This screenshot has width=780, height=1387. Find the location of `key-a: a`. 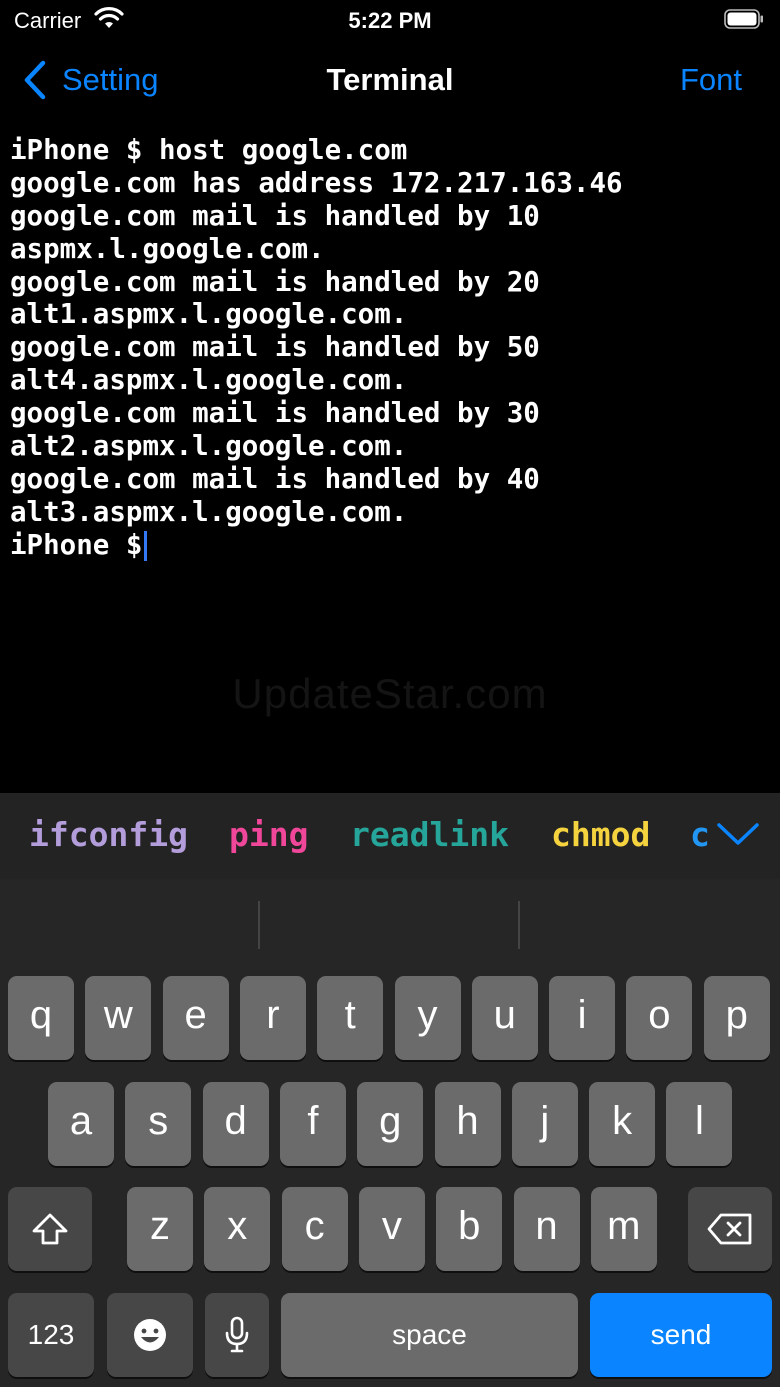

key-a: a is located at coordinates (81, 1124).